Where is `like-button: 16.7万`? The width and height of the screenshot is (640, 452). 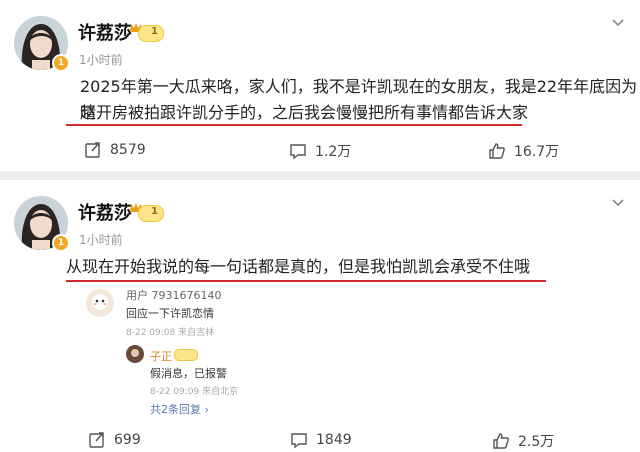
like-button: 16.7万 is located at coordinates (523, 151).